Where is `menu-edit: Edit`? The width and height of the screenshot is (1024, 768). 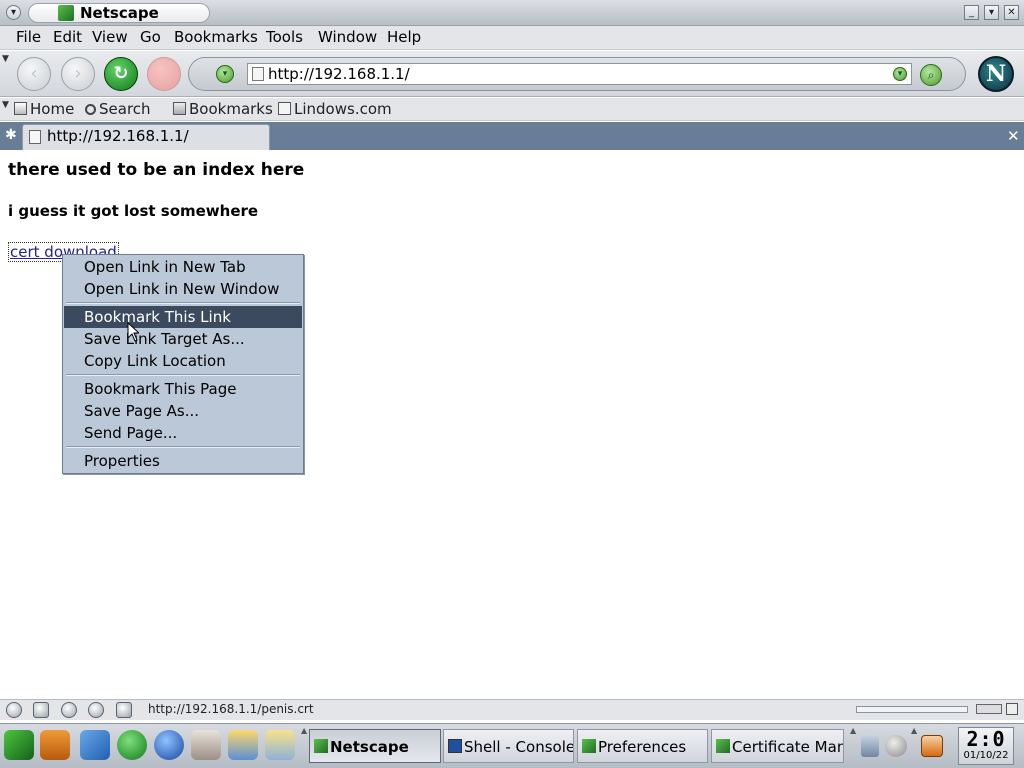
menu-edit: Edit is located at coordinates (67, 37).